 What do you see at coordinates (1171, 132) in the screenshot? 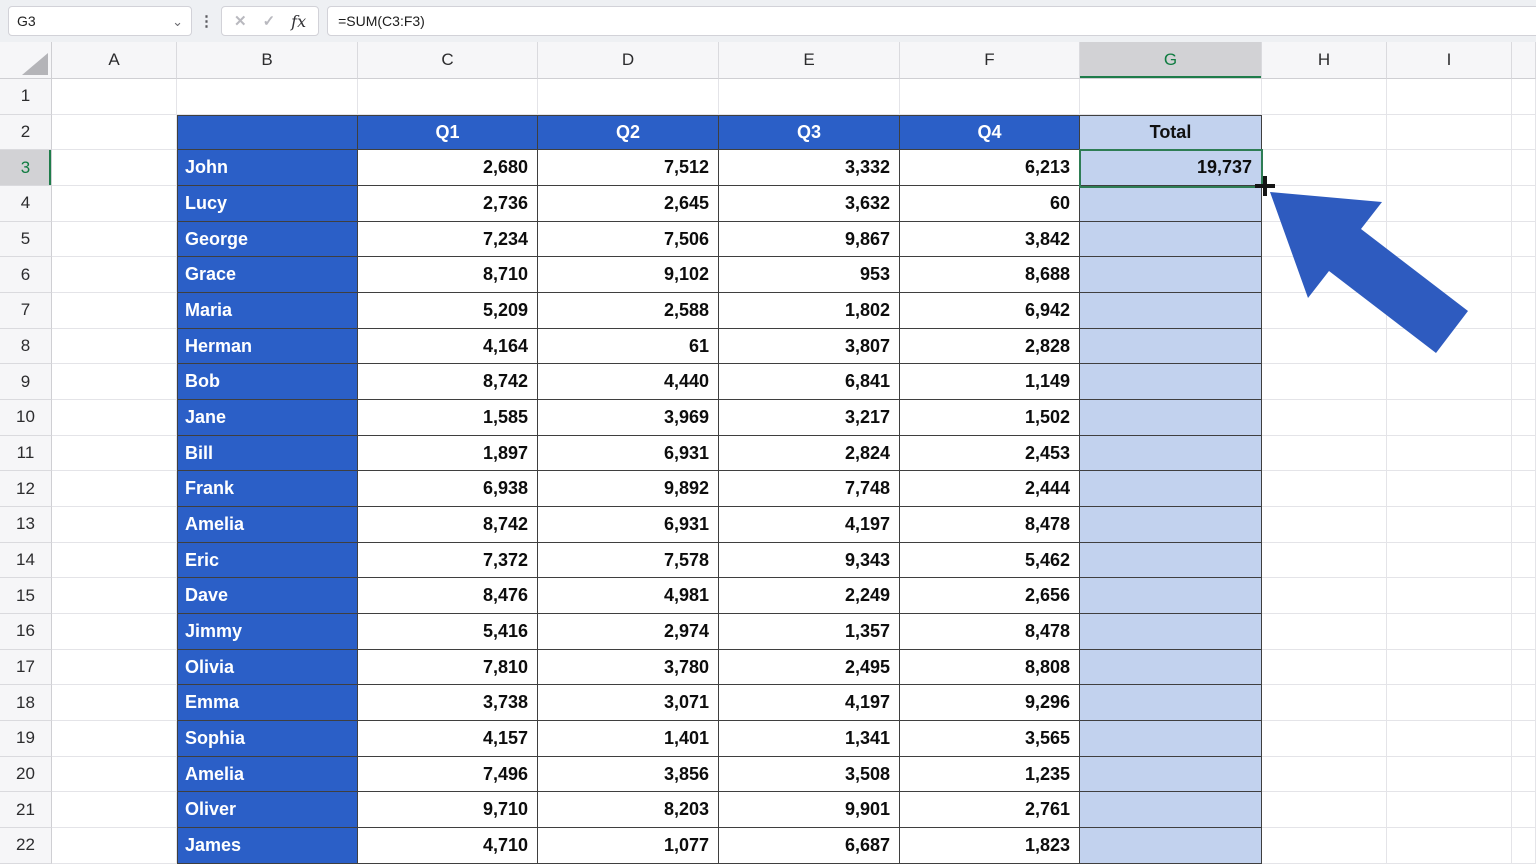
I see `cell-G2: Total` at bounding box center [1171, 132].